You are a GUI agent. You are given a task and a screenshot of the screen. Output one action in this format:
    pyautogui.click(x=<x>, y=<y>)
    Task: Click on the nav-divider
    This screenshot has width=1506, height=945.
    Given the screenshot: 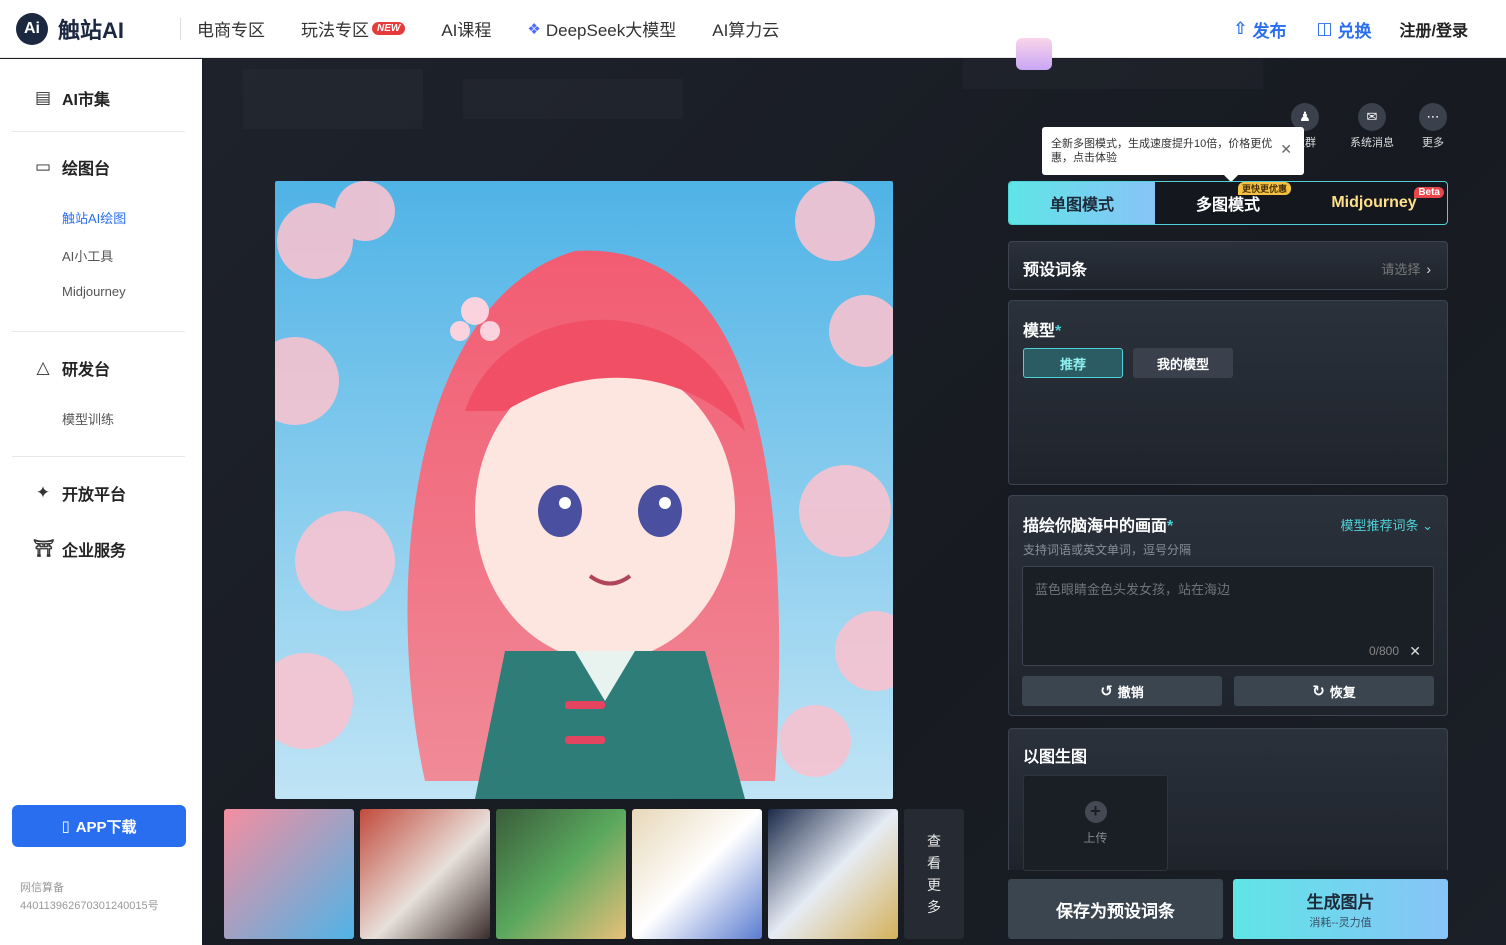 What is the action you would take?
    pyautogui.click(x=180, y=28)
    